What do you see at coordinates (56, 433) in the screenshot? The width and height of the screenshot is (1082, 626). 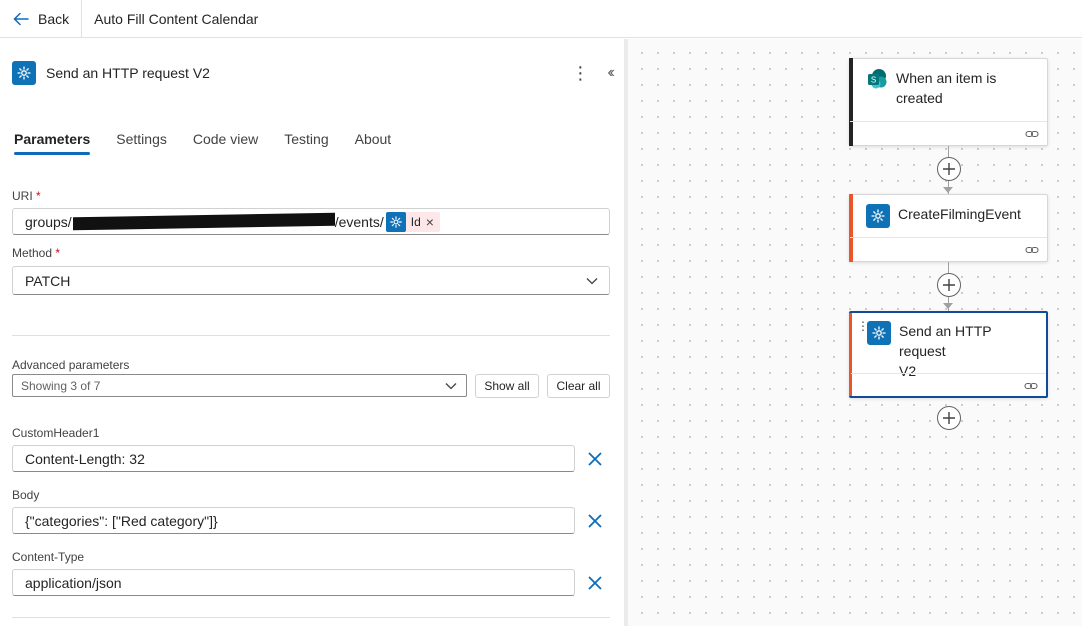 I see `custom-header-label: CustomHeader1` at bounding box center [56, 433].